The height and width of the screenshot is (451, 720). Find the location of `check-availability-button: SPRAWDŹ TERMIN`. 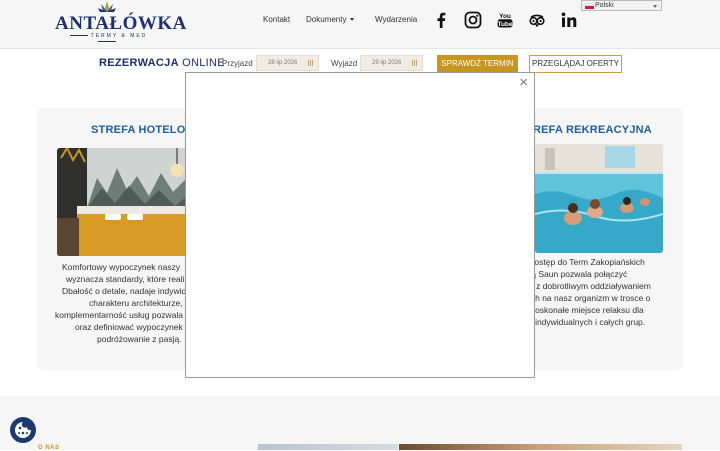

check-availability-button: SPRAWDŹ TERMIN is located at coordinates (477, 63).